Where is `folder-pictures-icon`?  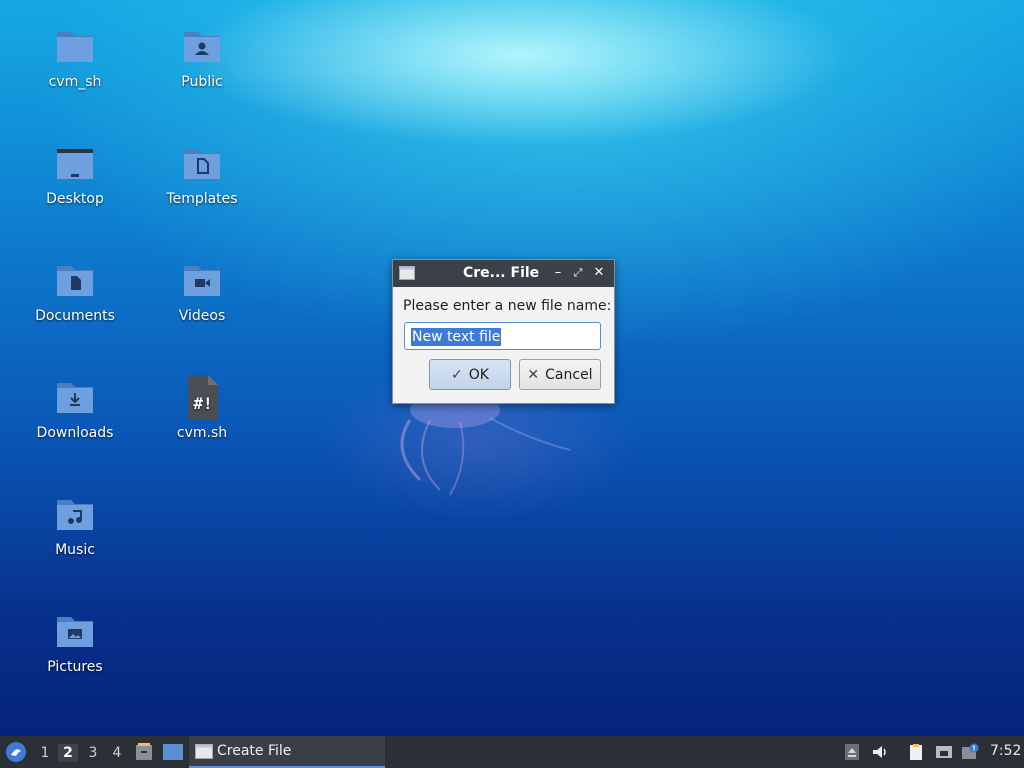
folder-pictures-icon is located at coordinates (75, 632).